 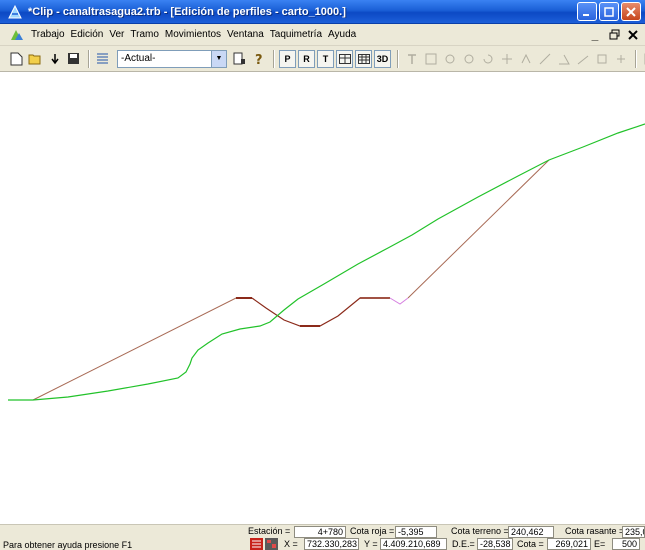 I want to click on grid-button, so click(x=344, y=58).